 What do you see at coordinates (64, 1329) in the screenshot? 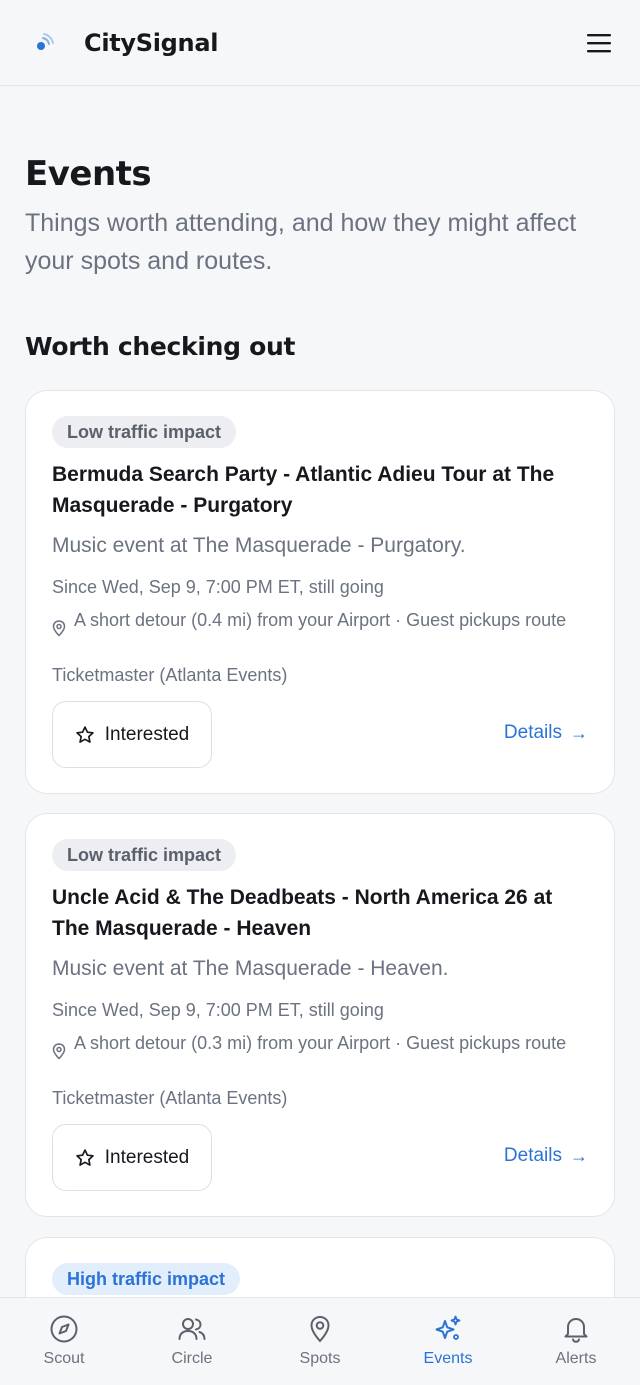
I see `compass-icon` at bounding box center [64, 1329].